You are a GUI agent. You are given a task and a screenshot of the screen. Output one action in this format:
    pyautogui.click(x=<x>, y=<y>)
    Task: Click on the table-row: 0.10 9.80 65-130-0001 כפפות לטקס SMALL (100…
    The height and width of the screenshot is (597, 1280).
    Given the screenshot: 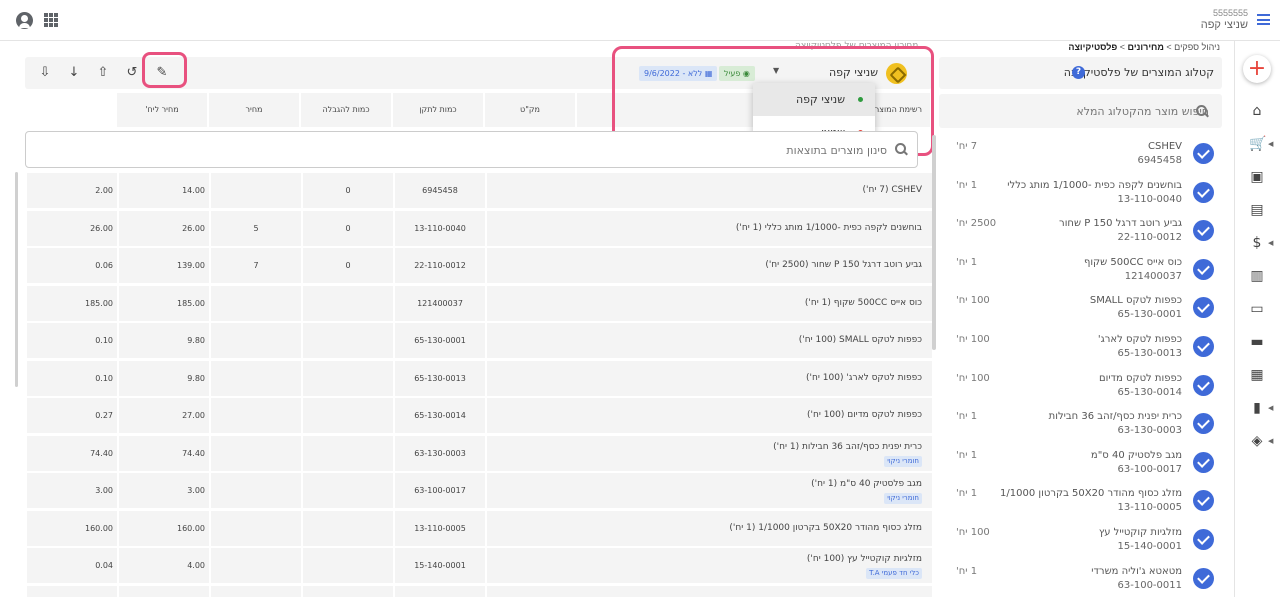 What is the action you would take?
    pyautogui.click(x=478, y=341)
    